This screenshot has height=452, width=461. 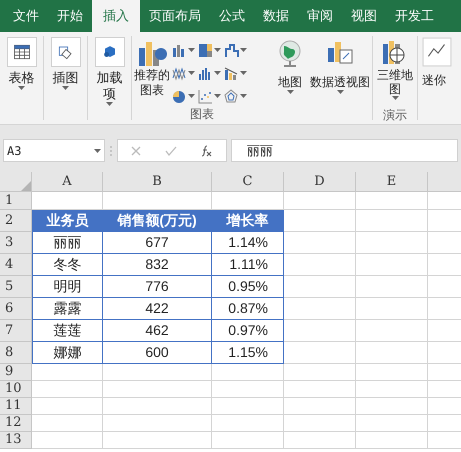 What do you see at coordinates (16, 331) in the screenshot?
I see `row-header: 7` at bounding box center [16, 331].